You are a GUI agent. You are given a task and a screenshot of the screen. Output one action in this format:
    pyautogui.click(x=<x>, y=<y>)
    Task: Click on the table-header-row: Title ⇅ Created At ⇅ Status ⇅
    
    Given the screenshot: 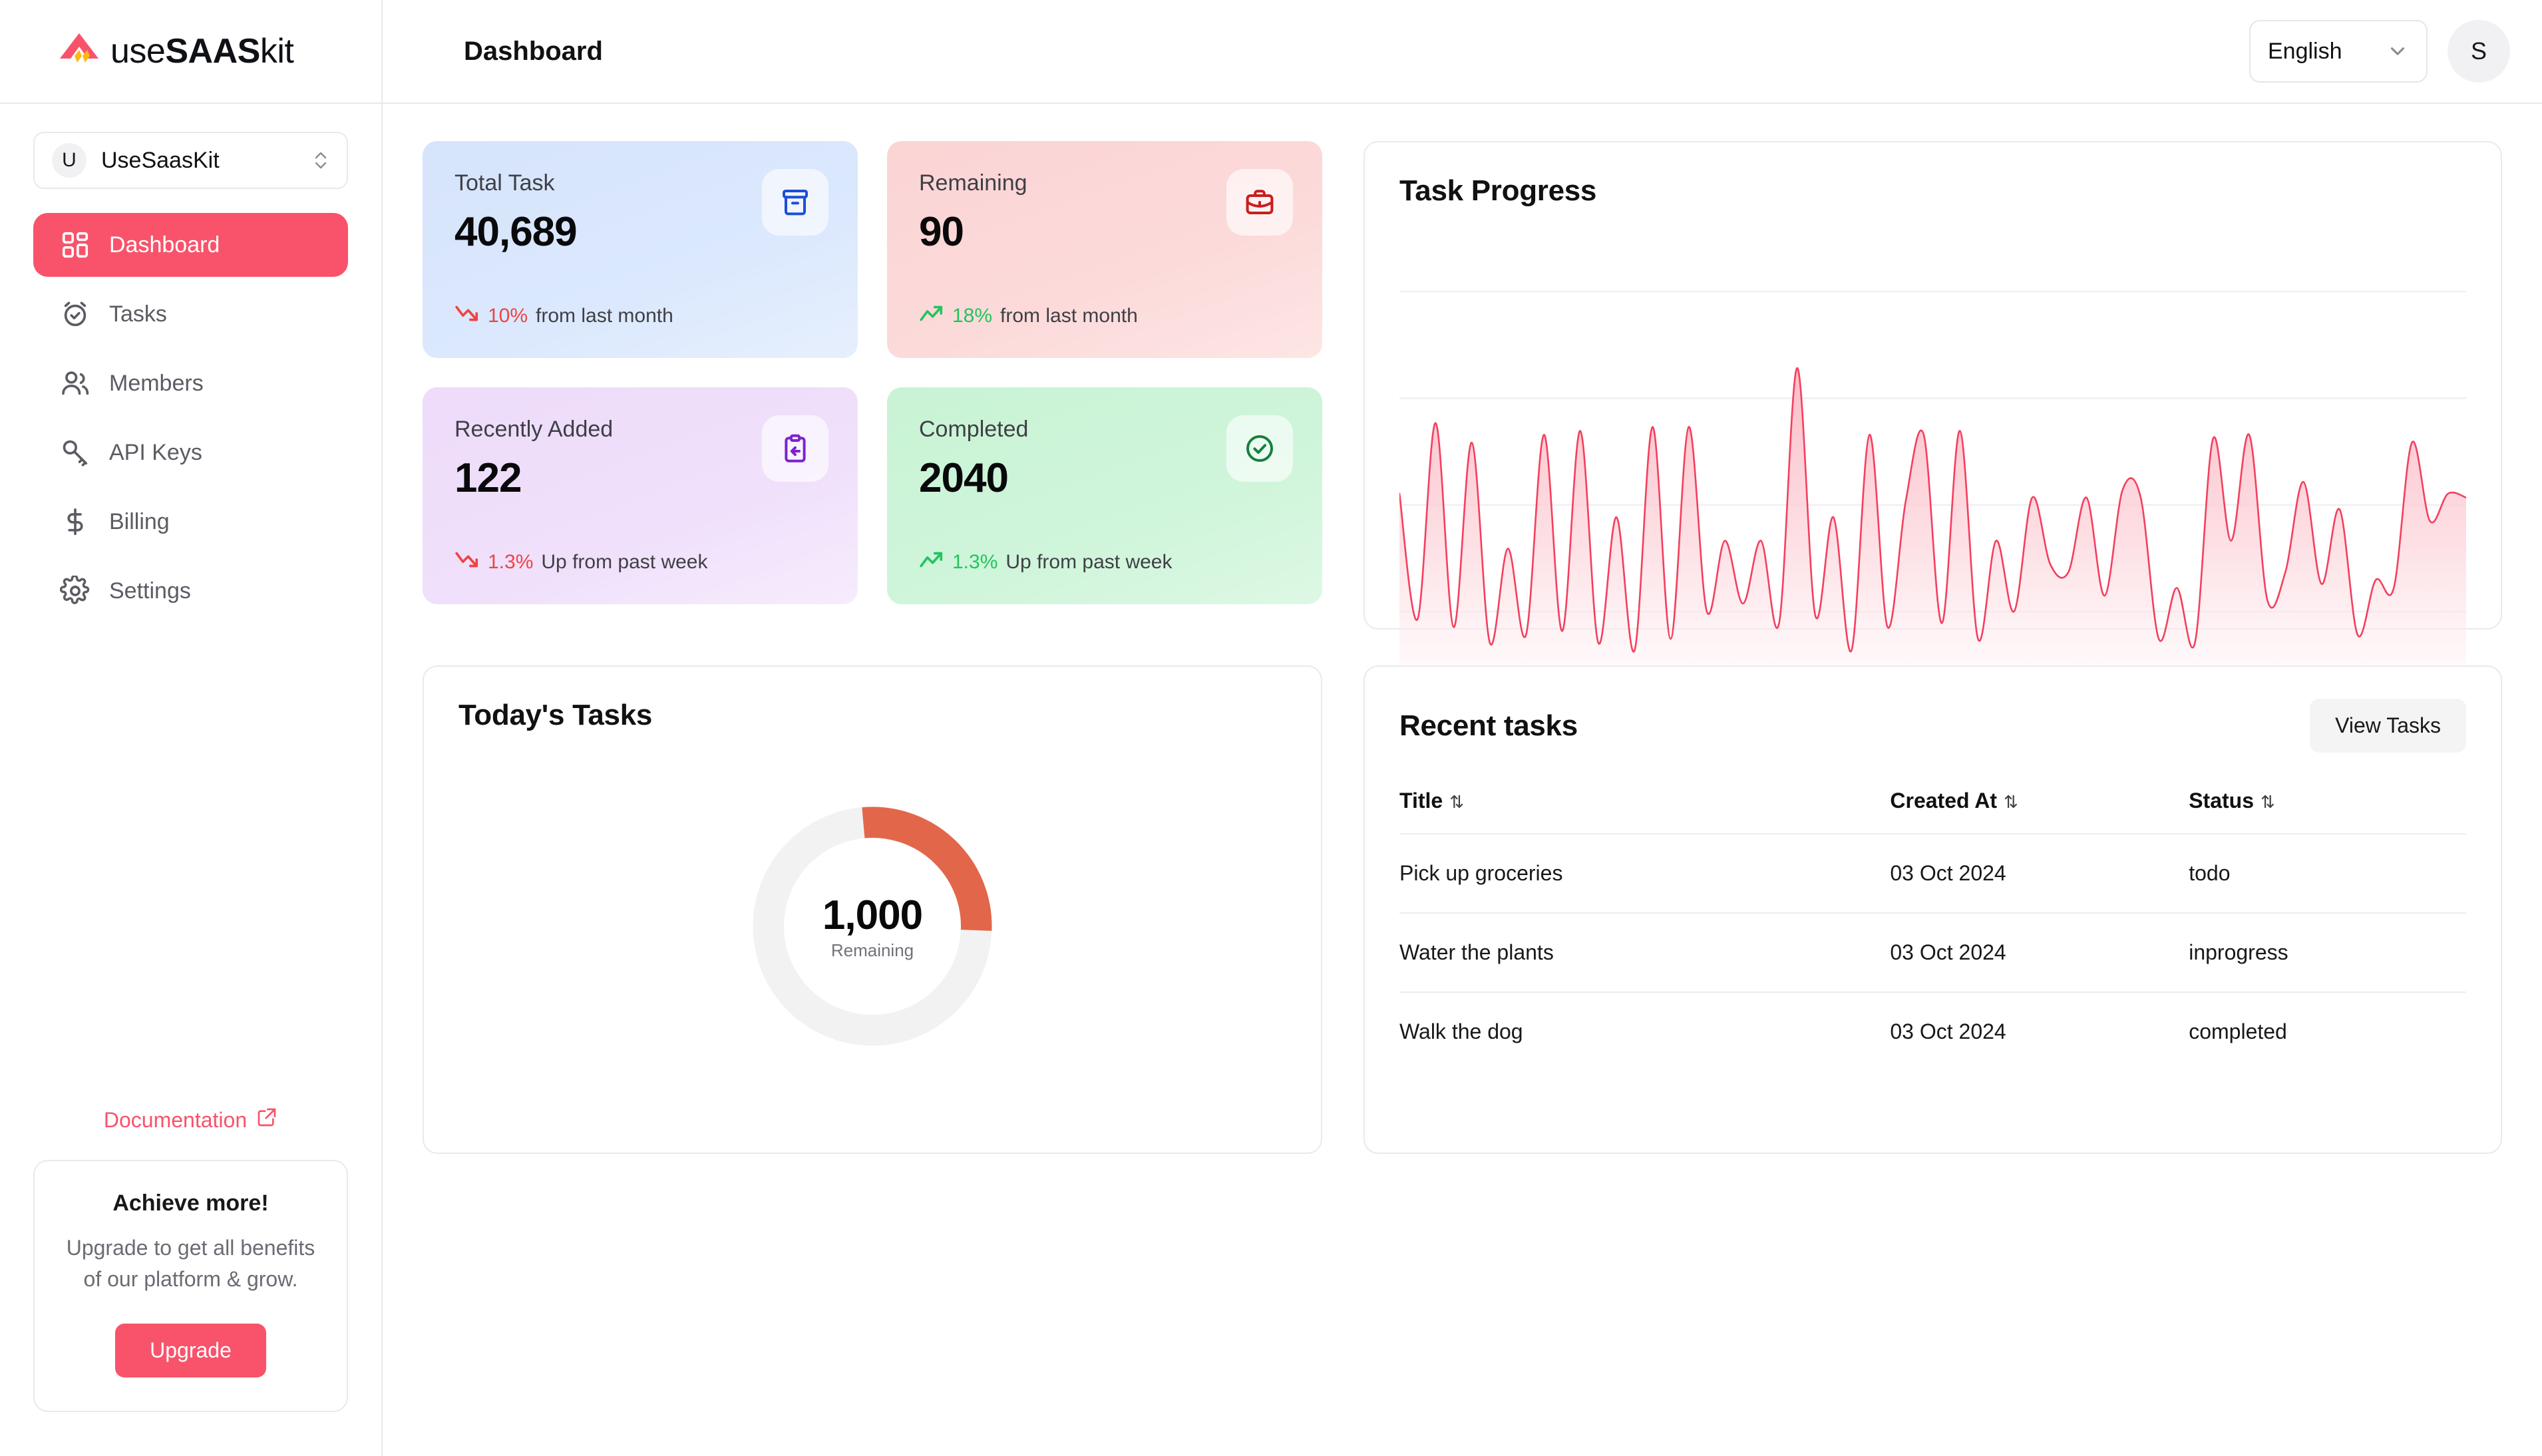 What is the action you would take?
    pyautogui.click(x=1932, y=812)
    